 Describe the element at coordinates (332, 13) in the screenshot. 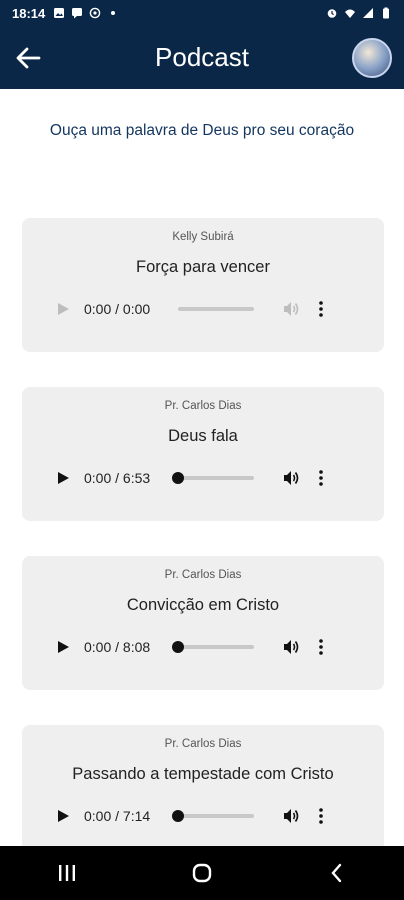

I see `alarm-icon` at that location.